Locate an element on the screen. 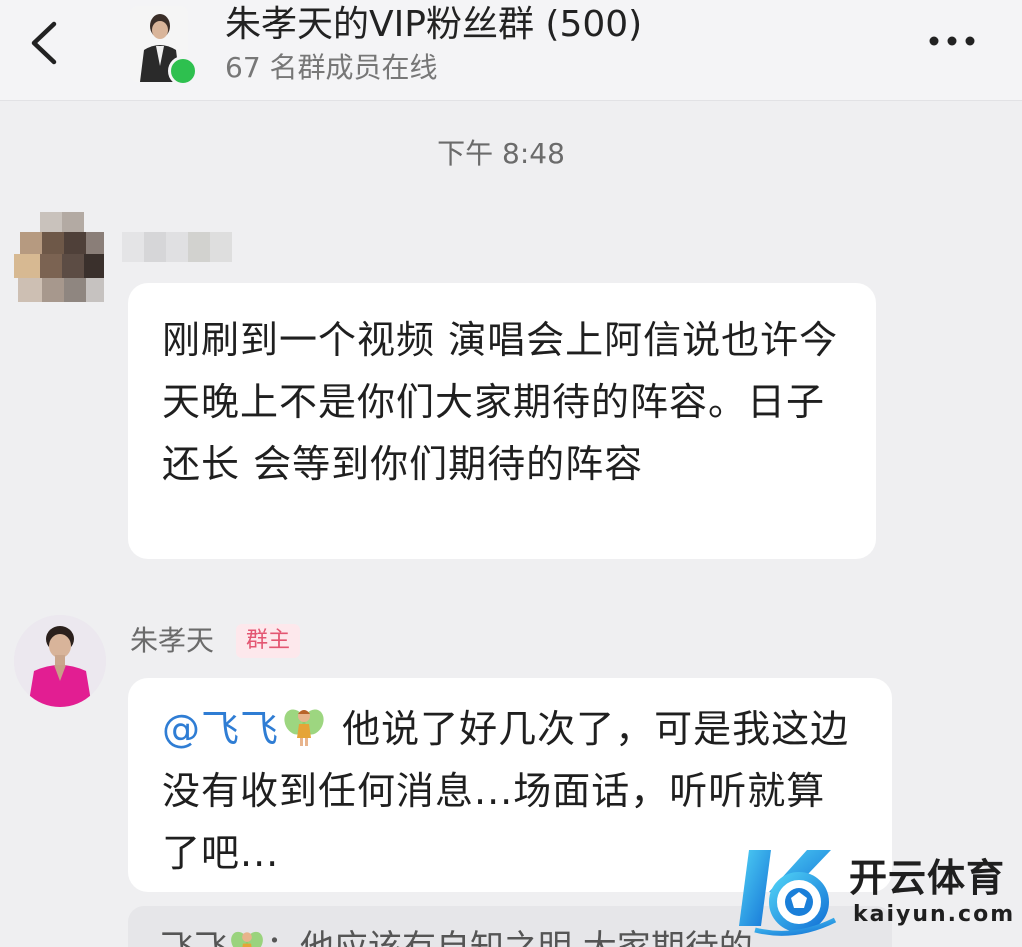 The width and height of the screenshot is (1022, 947). online-status-dot is located at coordinates (183, 71).